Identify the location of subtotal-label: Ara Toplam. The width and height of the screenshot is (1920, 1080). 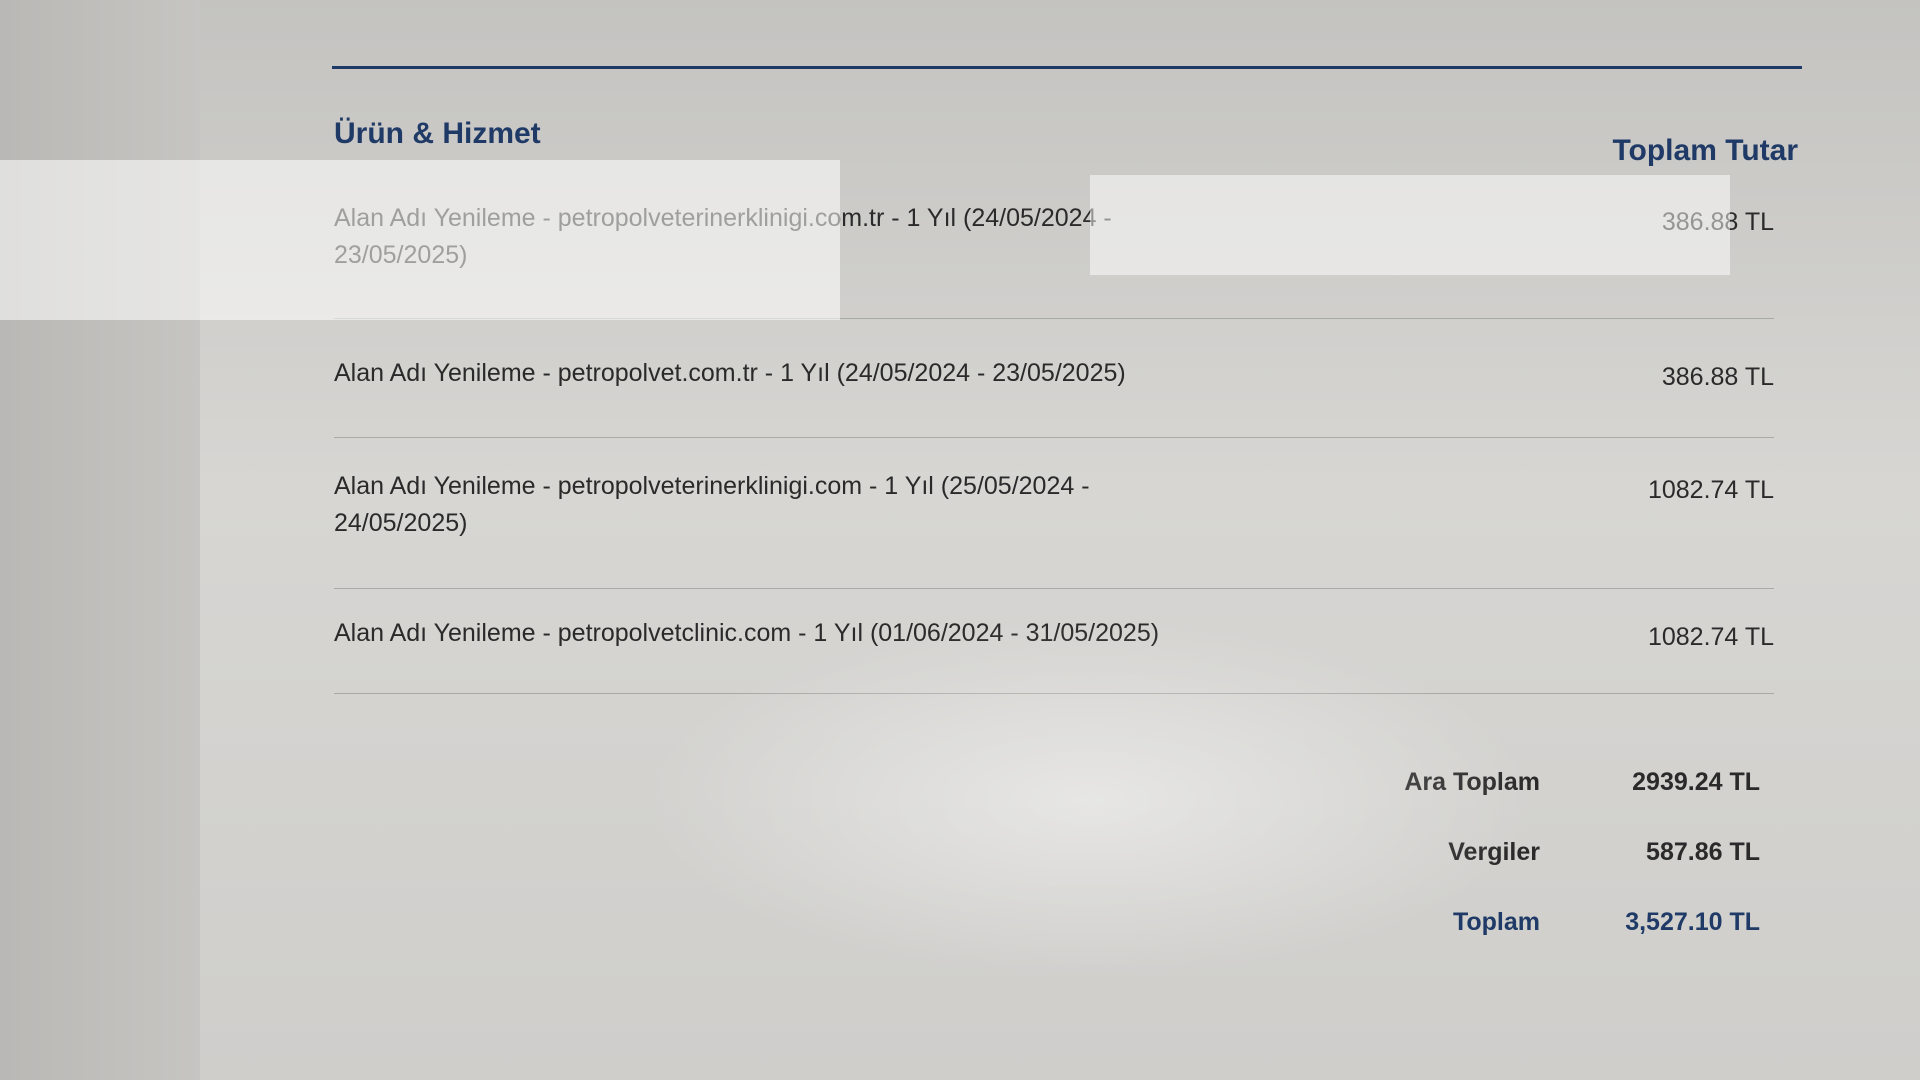
(1472, 782).